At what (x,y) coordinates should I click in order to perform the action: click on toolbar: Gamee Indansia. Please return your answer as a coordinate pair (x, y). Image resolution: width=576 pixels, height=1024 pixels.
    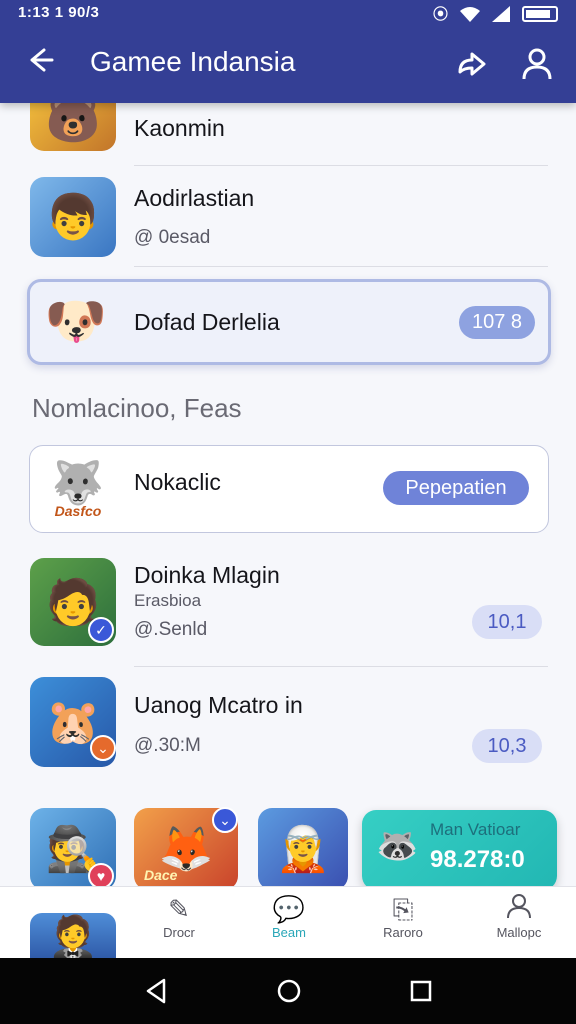
    Looking at the image, I should click on (288, 63).